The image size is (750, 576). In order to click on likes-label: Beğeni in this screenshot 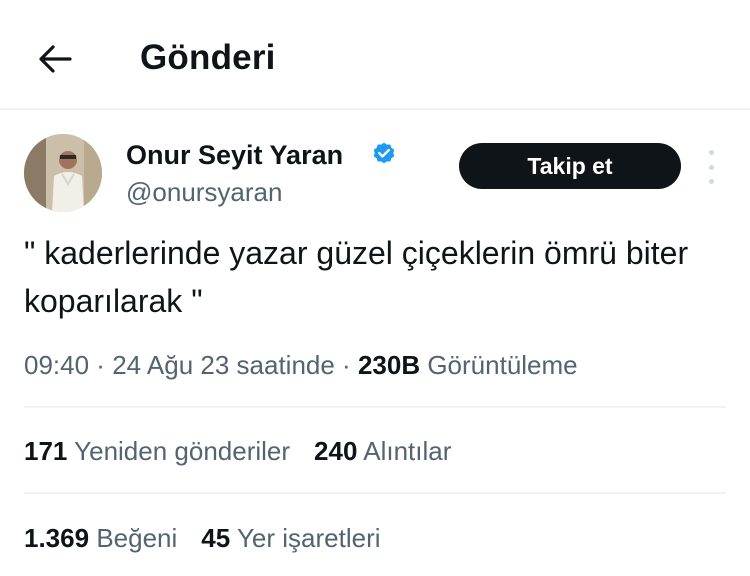, I will do `click(137, 538)`.